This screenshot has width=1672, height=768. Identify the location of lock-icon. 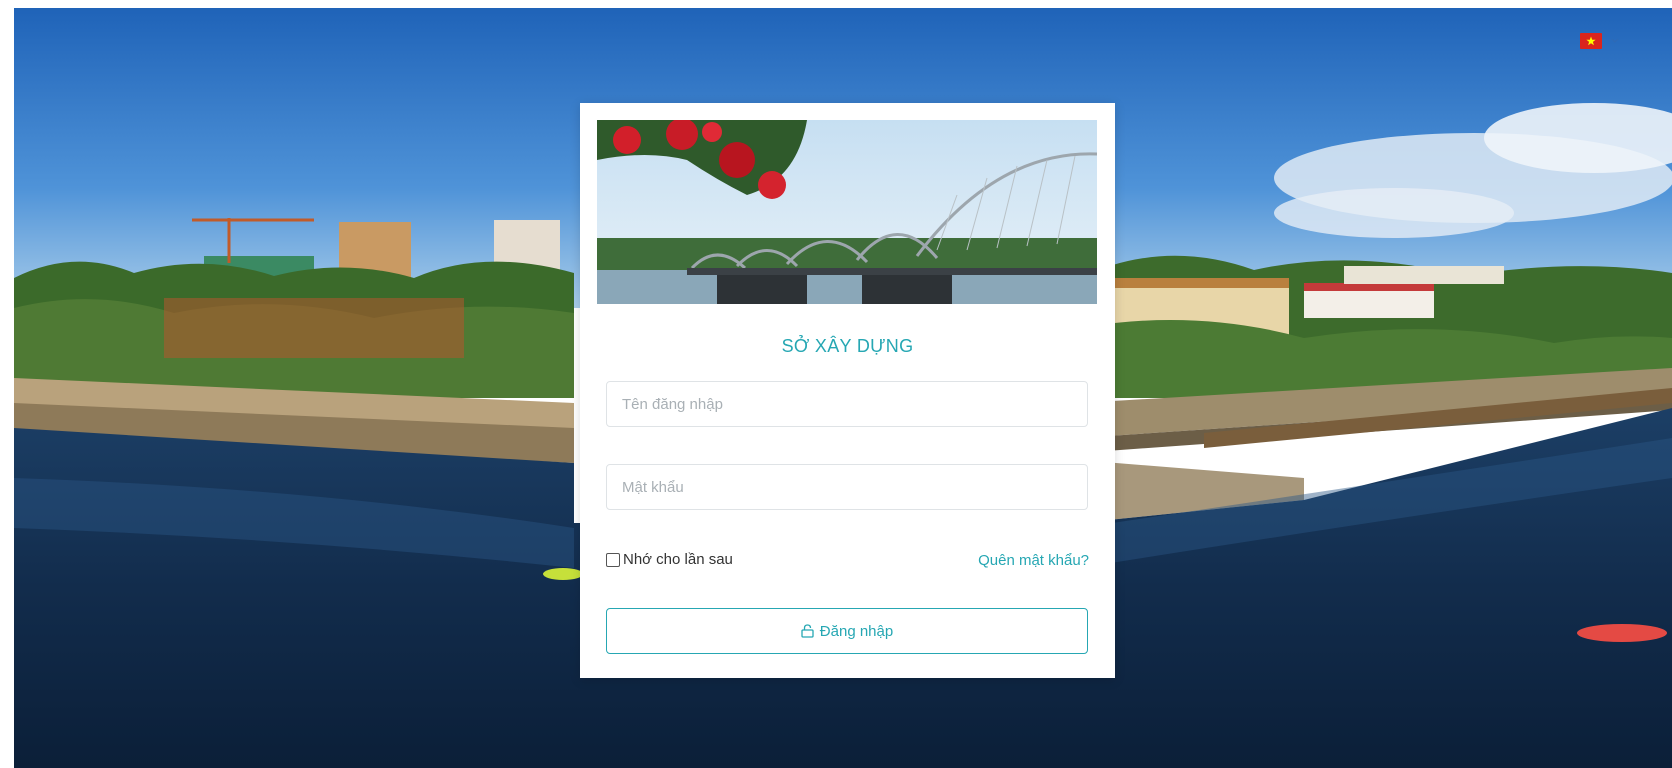
(807, 631).